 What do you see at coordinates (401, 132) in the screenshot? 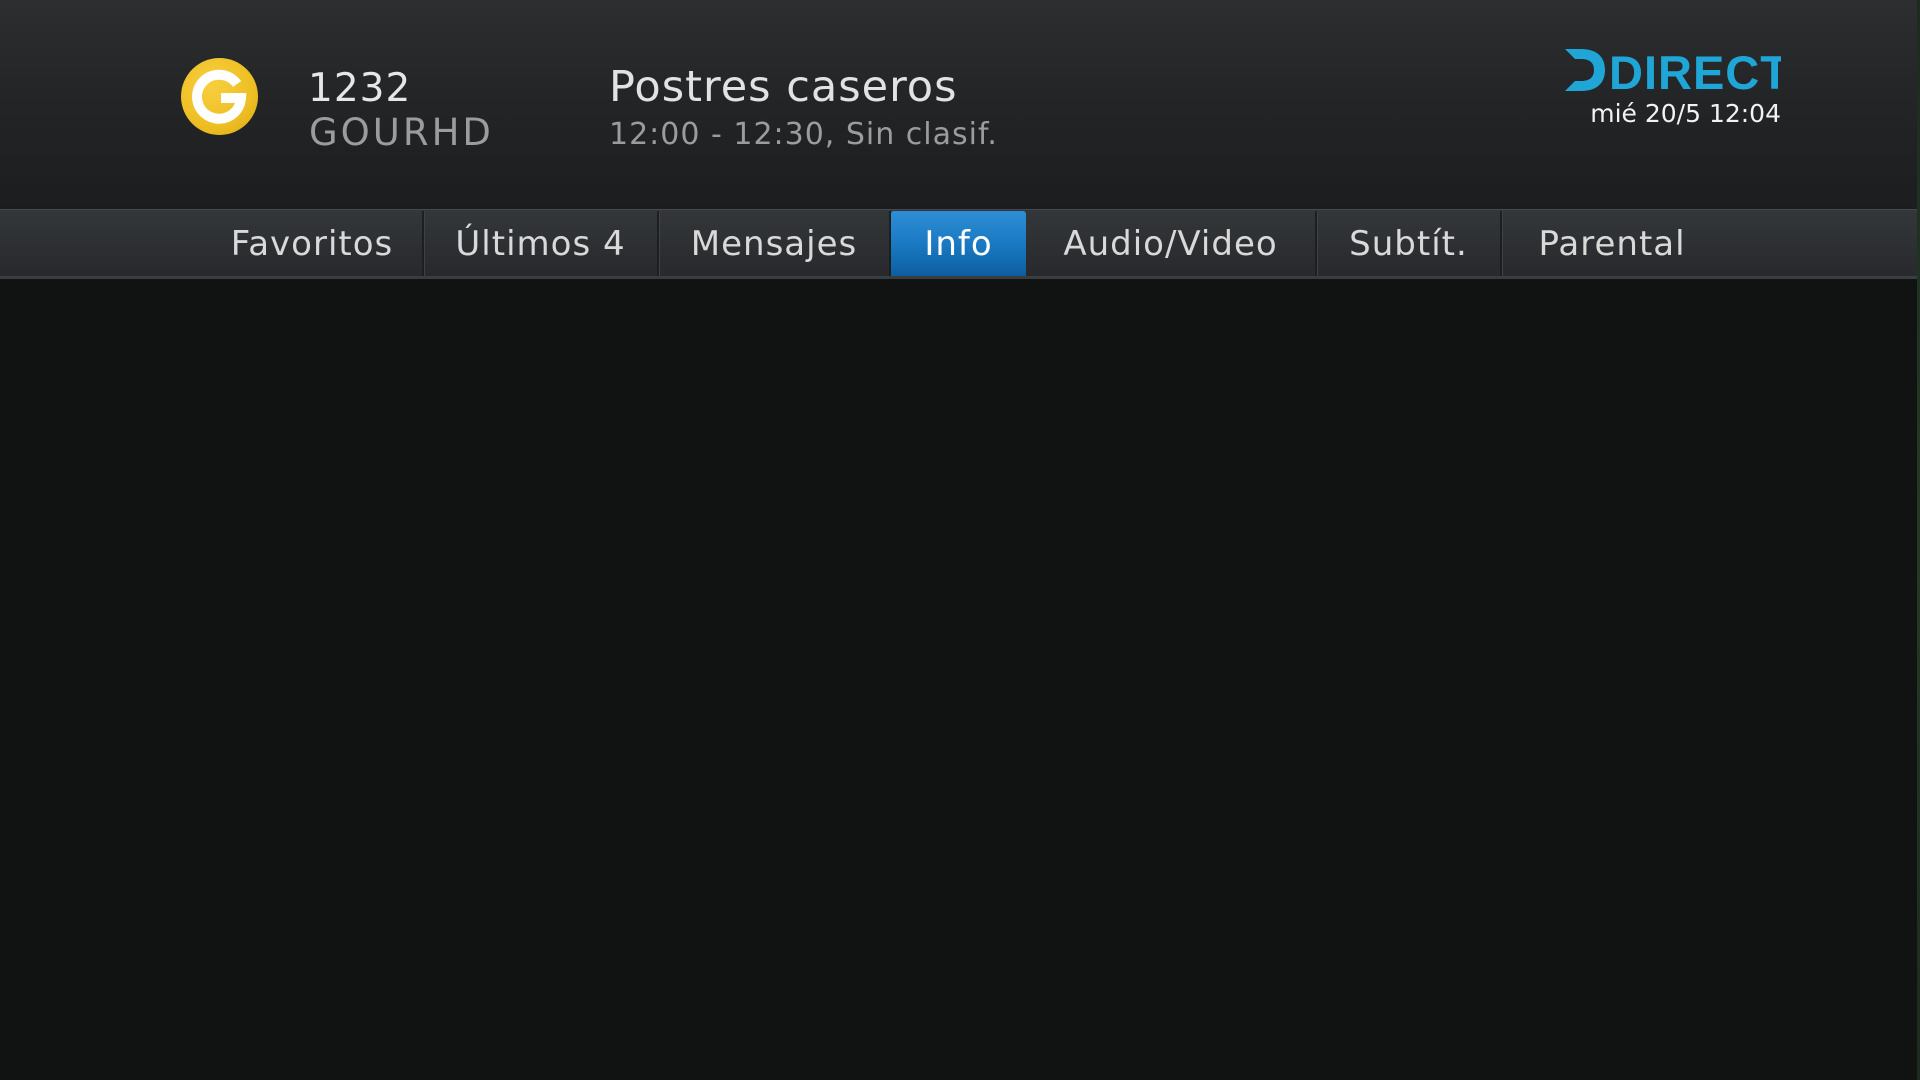
I see `channel-name: GOURHD` at bounding box center [401, 132].